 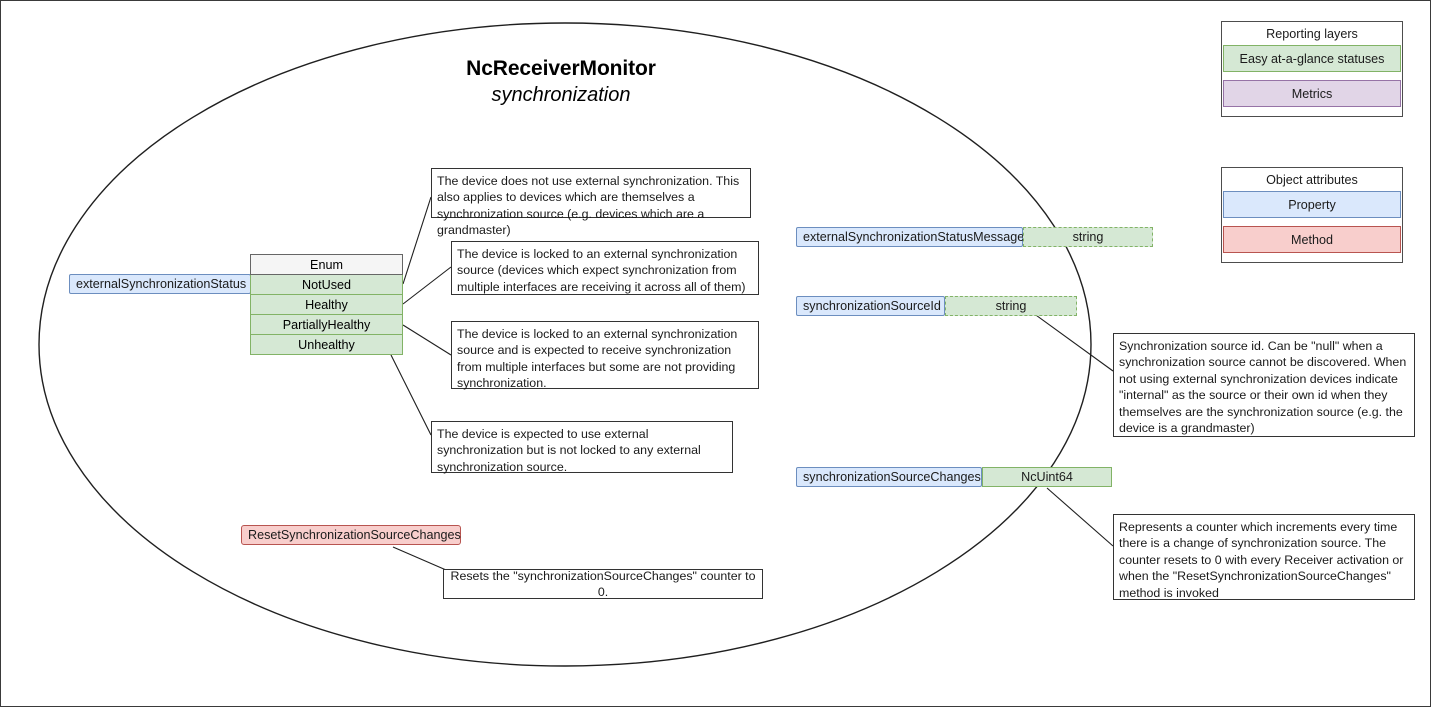 What do you see at coordinates (326, 325) in the screenshot?
I see `enum-value-partiallyhealthy: PartiallyHealthy` at bounding box center [326, 325].